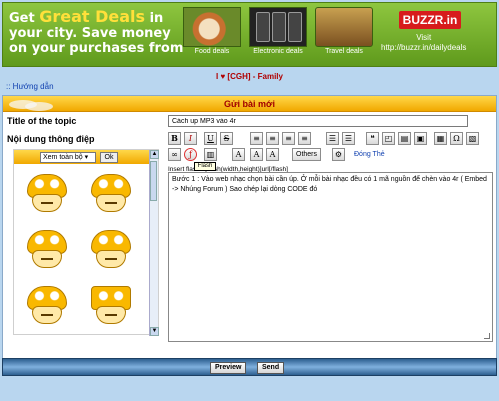 This screenshot has height=401, width=499. I want to click on table-icon: ▦, so click(440, 138).